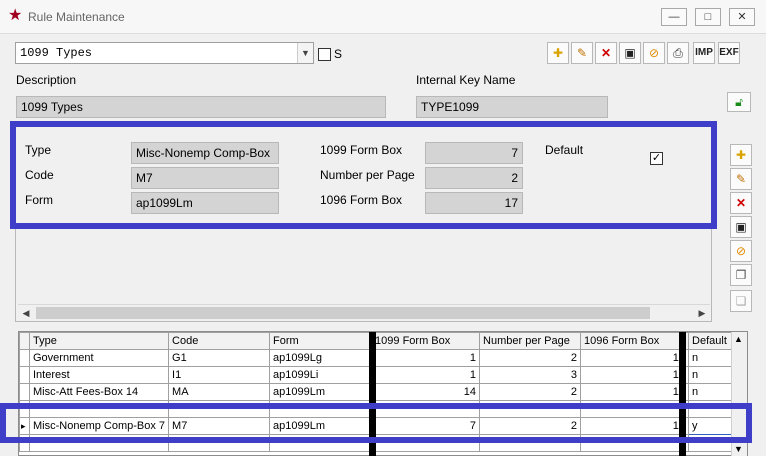 This screenshot has height=456, width=766. I want to click on copy-icon: ❐, so click(741, 275).